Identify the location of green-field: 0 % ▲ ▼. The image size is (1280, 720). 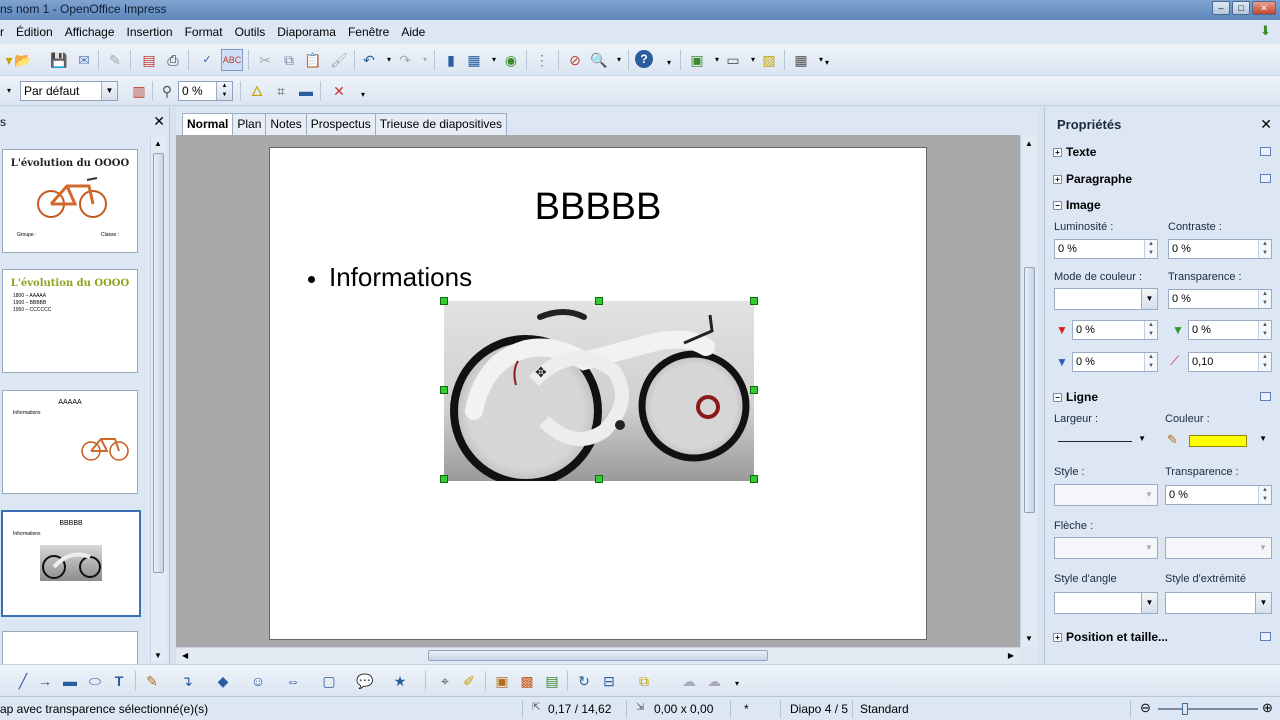
(1230, 330).